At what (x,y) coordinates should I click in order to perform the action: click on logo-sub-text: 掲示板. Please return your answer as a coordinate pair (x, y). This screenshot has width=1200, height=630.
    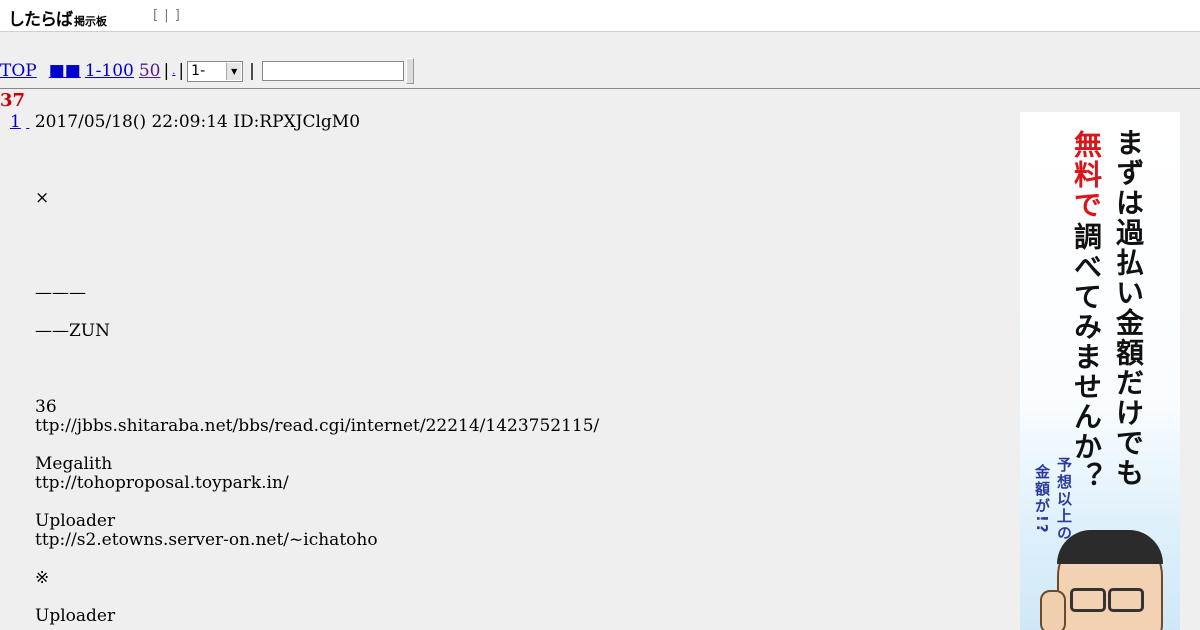
    Looking at the image, I should click on (90, 21).